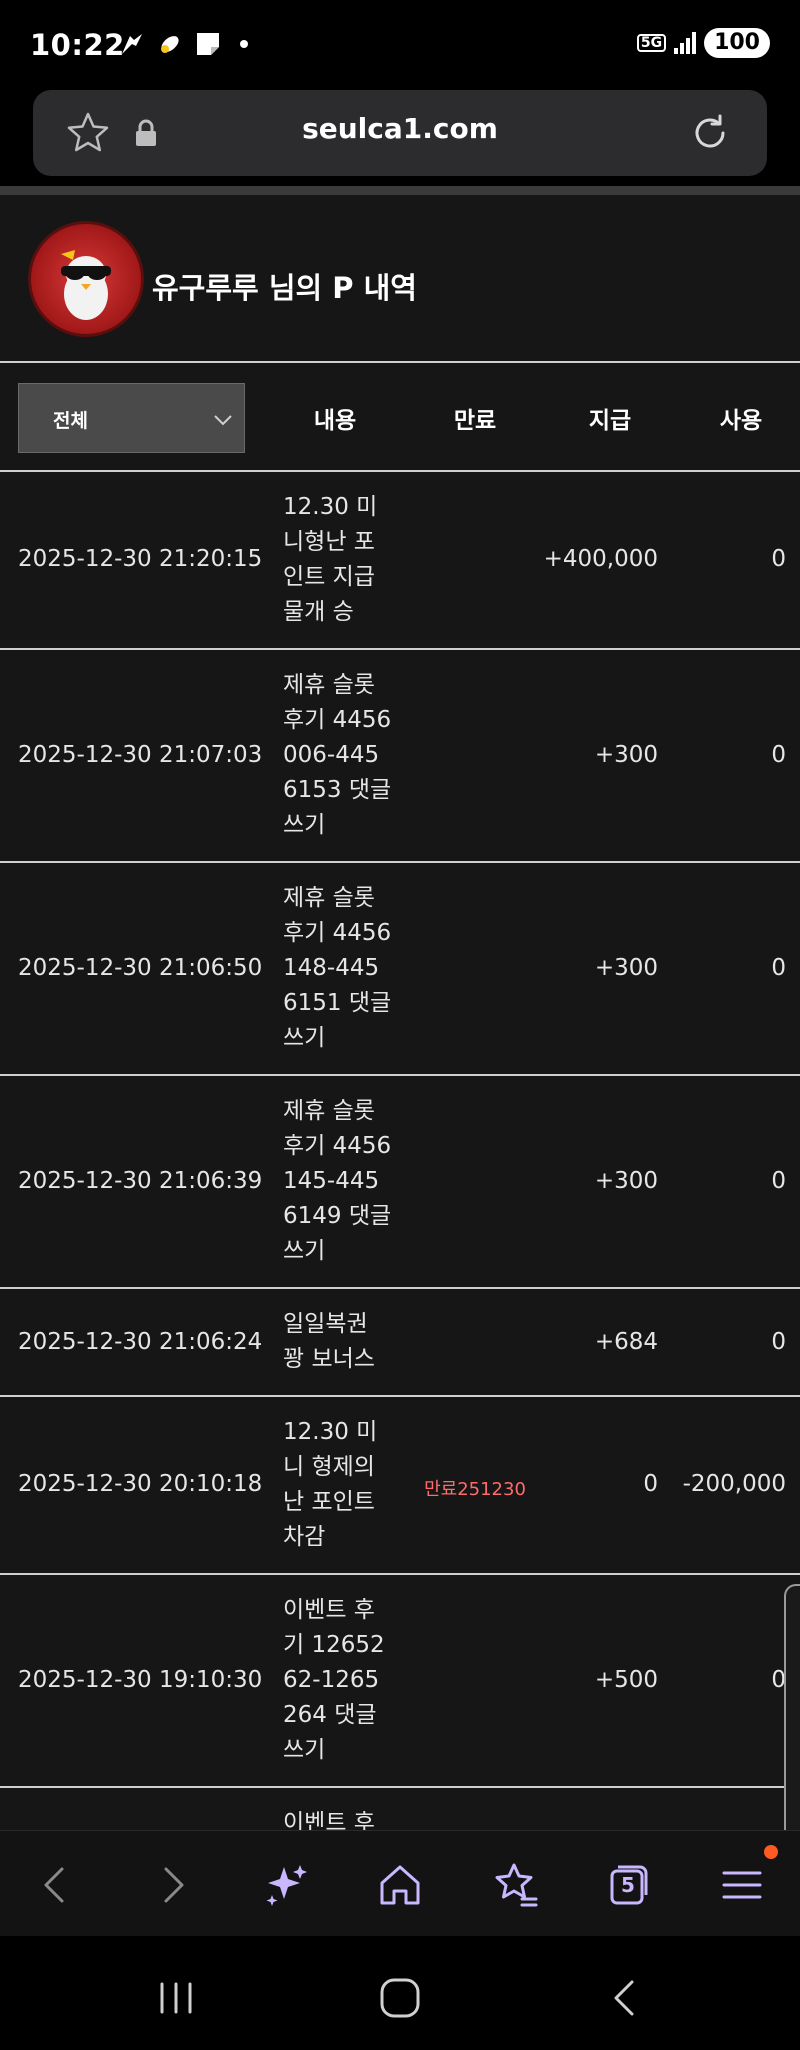  What do you see at coordinates (140, 1680) in the screenshot?
I see `row-date: 2025-12-30 19:10:30` at bounding box center [140, 1680].